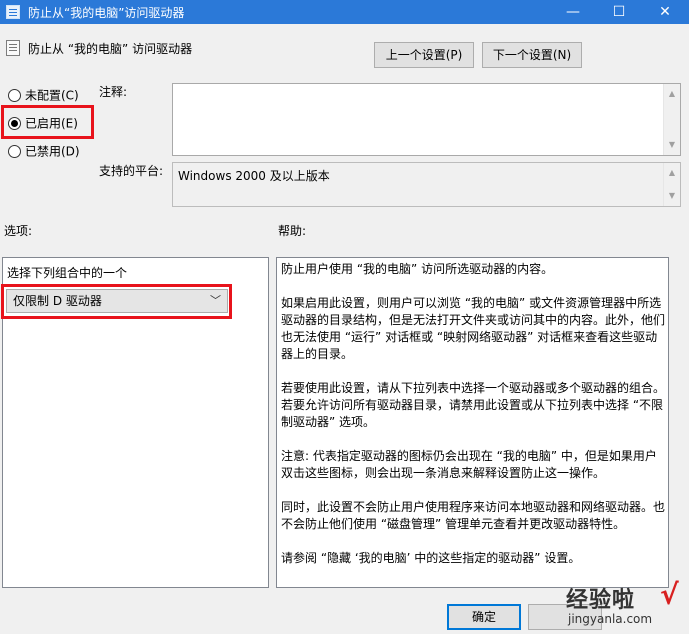 The height and width of the screenshot is (634, 689). Describe the element at coordinates (424, 55) in the screenshot. I see `prev-setting-button: 上一个设置(P)` at that location.